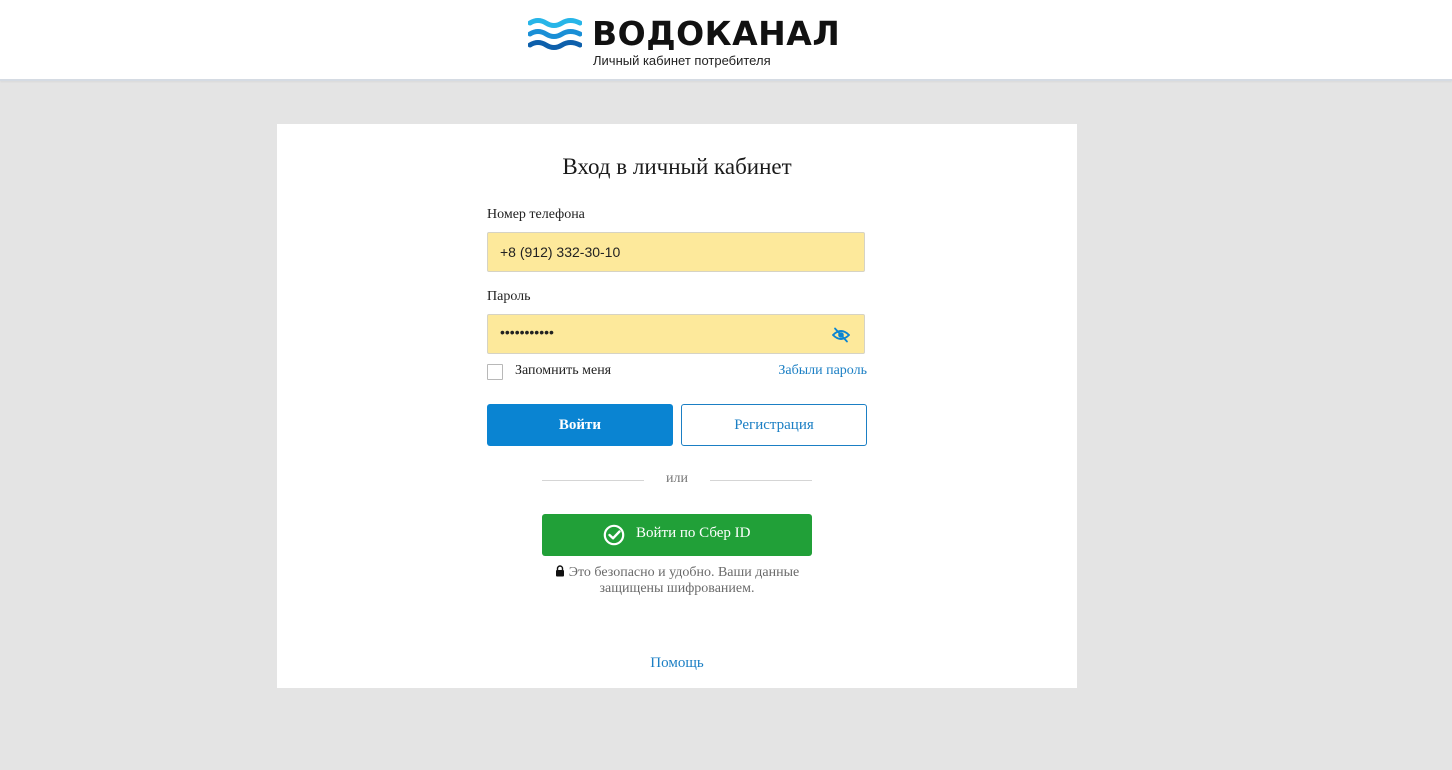  Describe the element at coordinates (761, 480) in the screenshot. I see `divider-right` at that location.